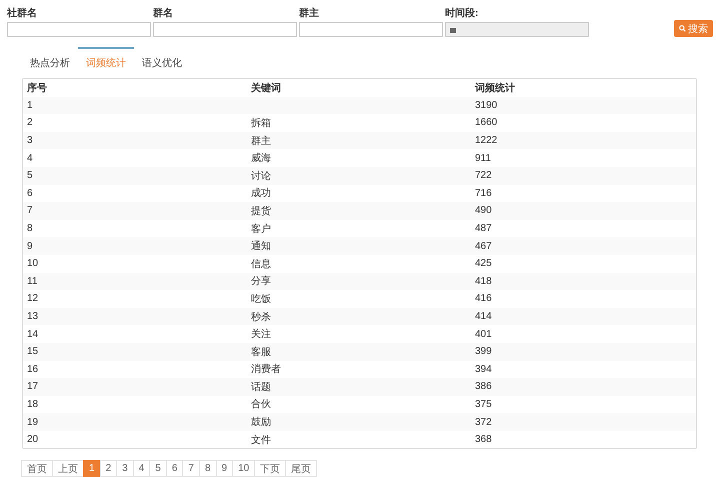 This screenshot has width=720, height=477. I want to click on table-cell-text: 吃饭, so click(261, 299).